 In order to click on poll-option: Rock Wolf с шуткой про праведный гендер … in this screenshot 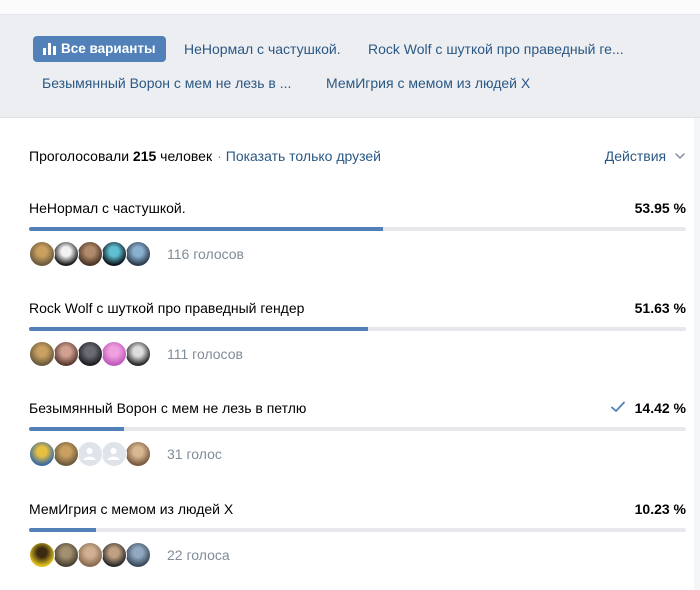, I will do `click(357, 339)`.